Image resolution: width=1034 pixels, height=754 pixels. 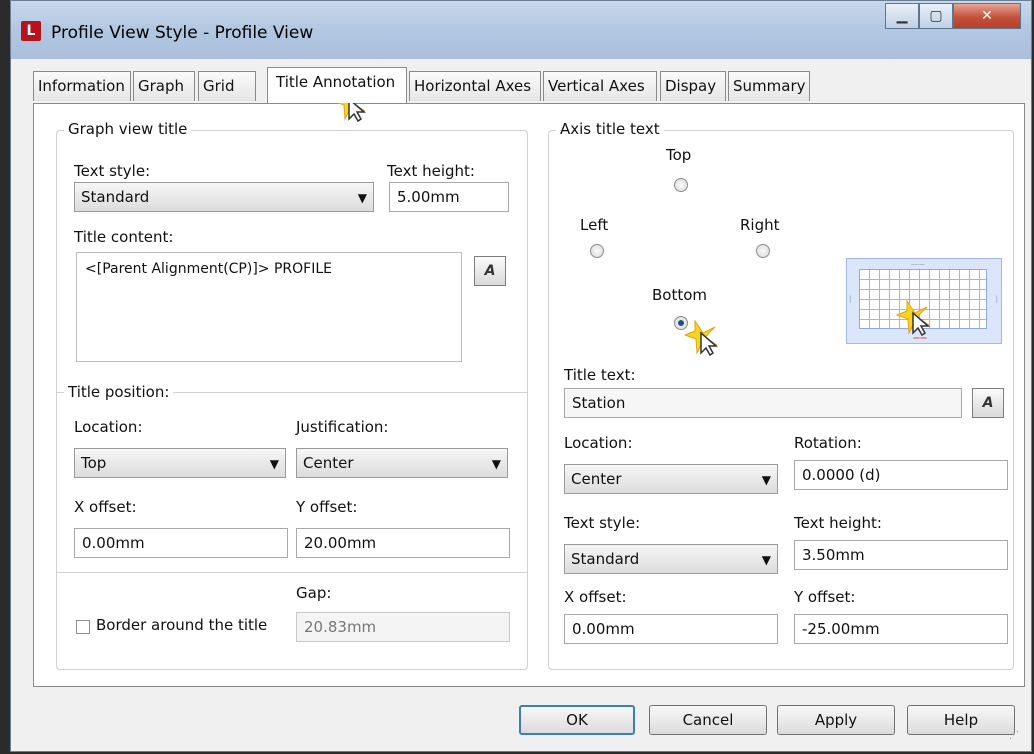 I want to click on preview-left-axis-label: |, so click(x=850, y=299).